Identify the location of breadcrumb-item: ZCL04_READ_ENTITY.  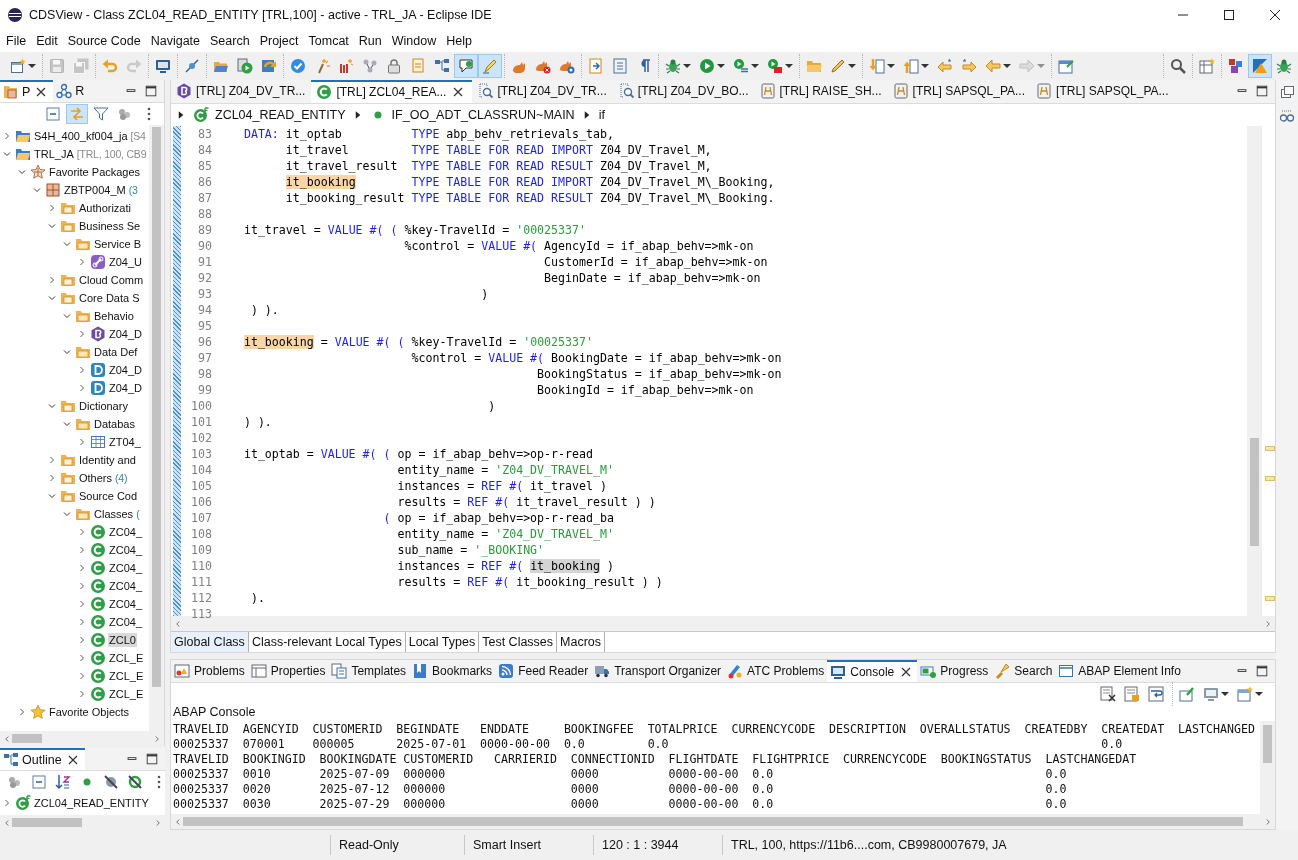
(280, 114).